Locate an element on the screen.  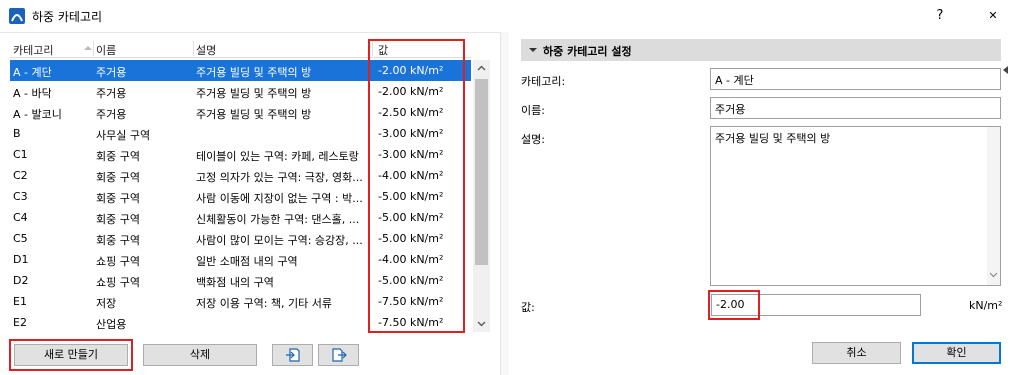
cancel-button: 취소 is located at coordinates (856, 353).